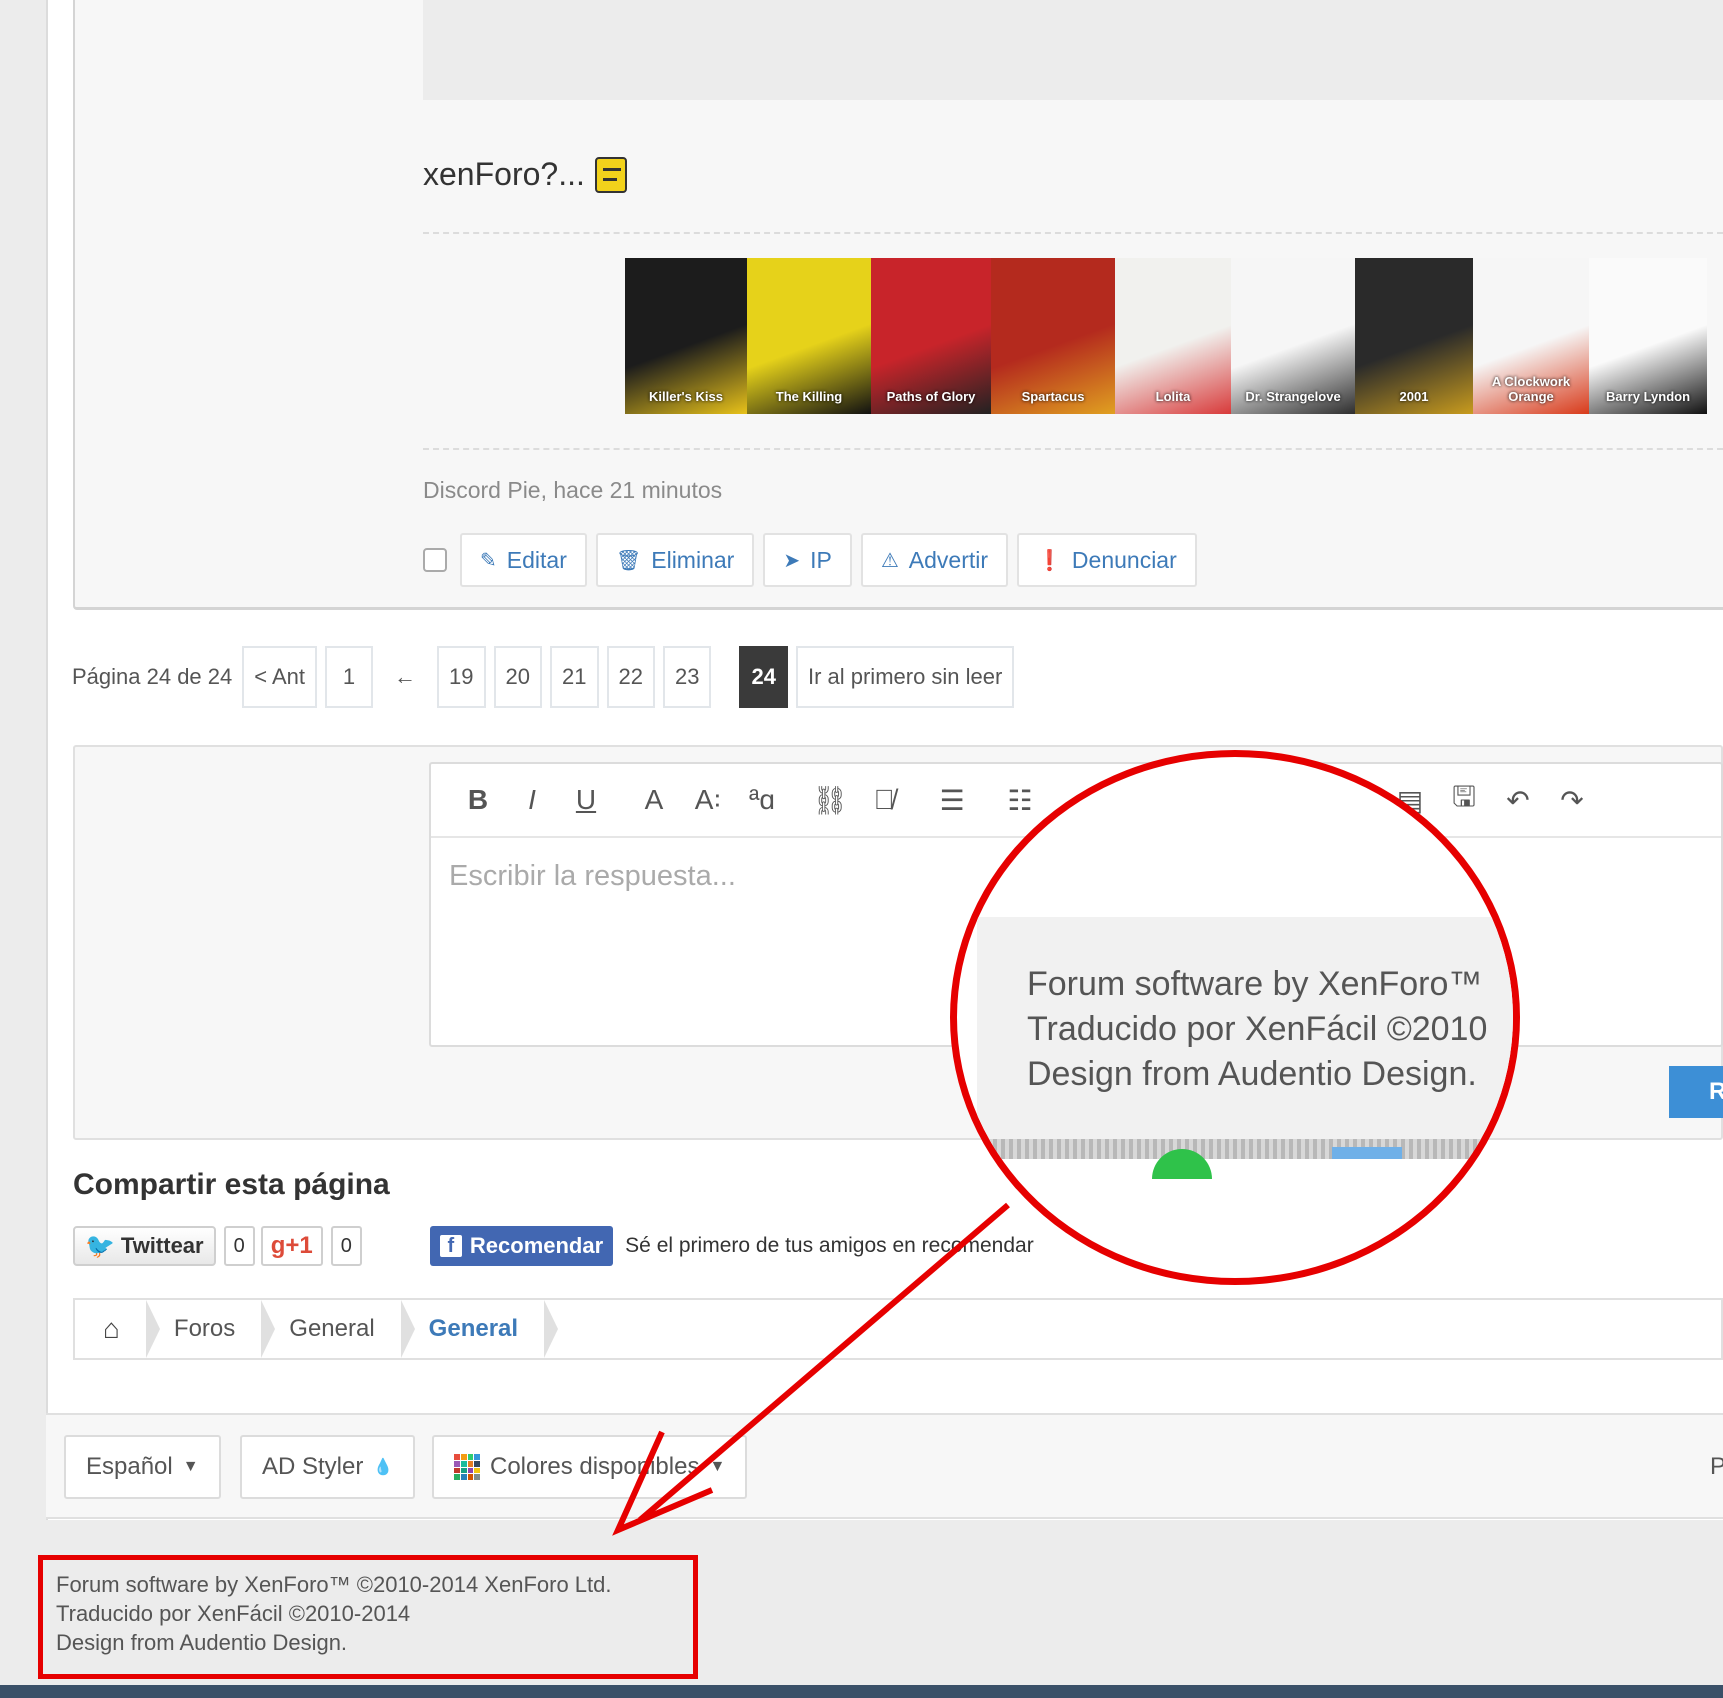 The height and width of the screenshot is (1698, 1723). I want to click on save-draft-icon: 🖫, so click(1464, 800).